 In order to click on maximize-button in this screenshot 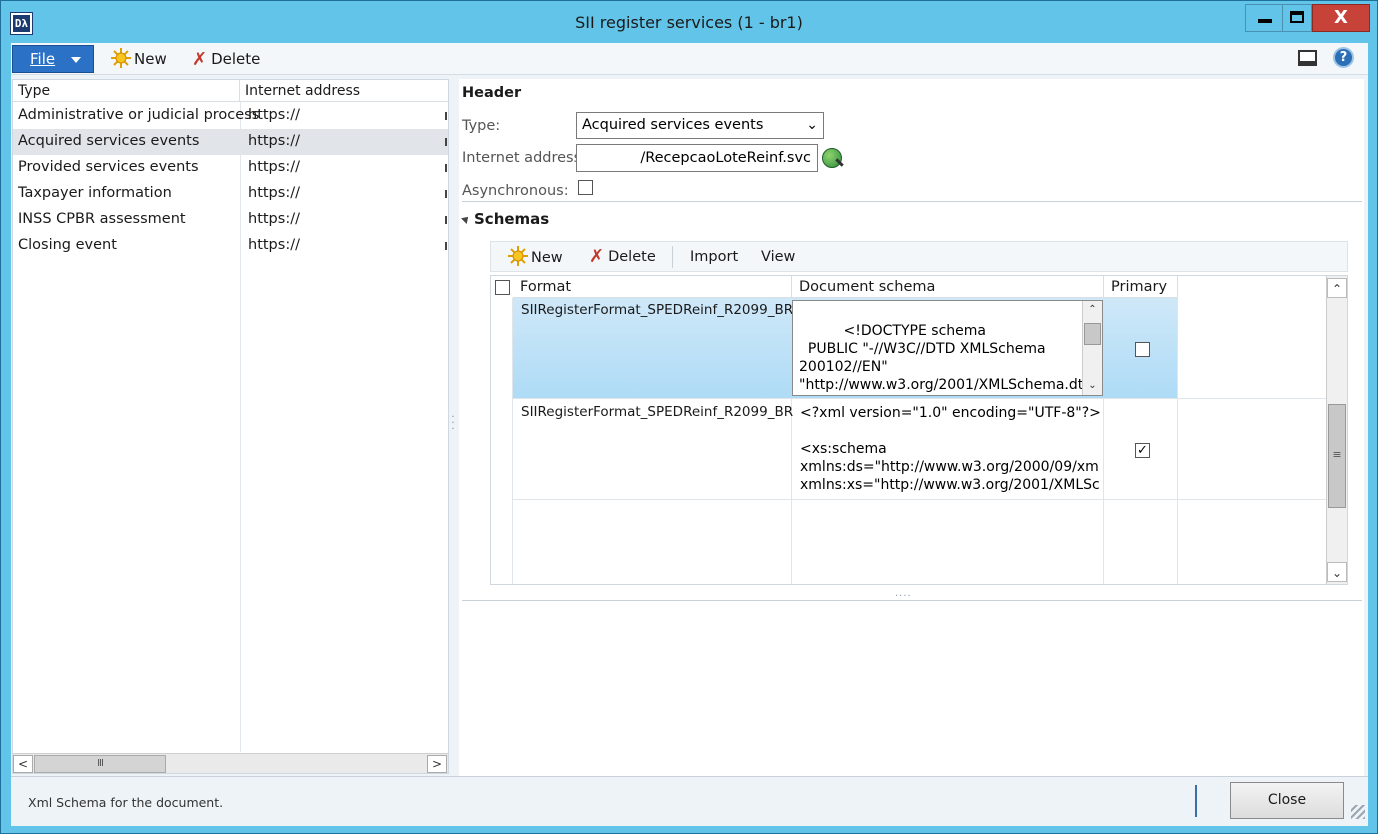, I will do `click(1297, 18)`.